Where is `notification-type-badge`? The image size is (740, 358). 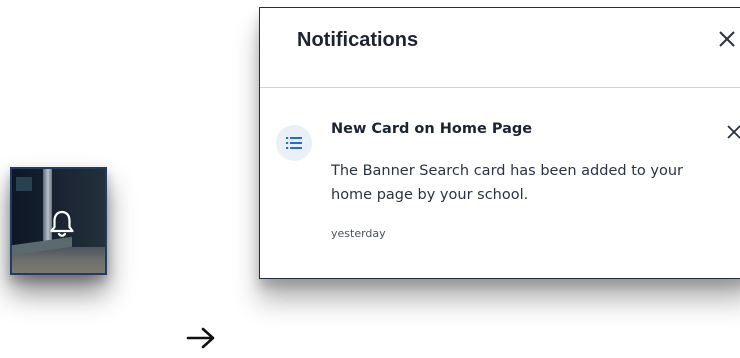 notification-type-badge is located at coordinates (294, 143).